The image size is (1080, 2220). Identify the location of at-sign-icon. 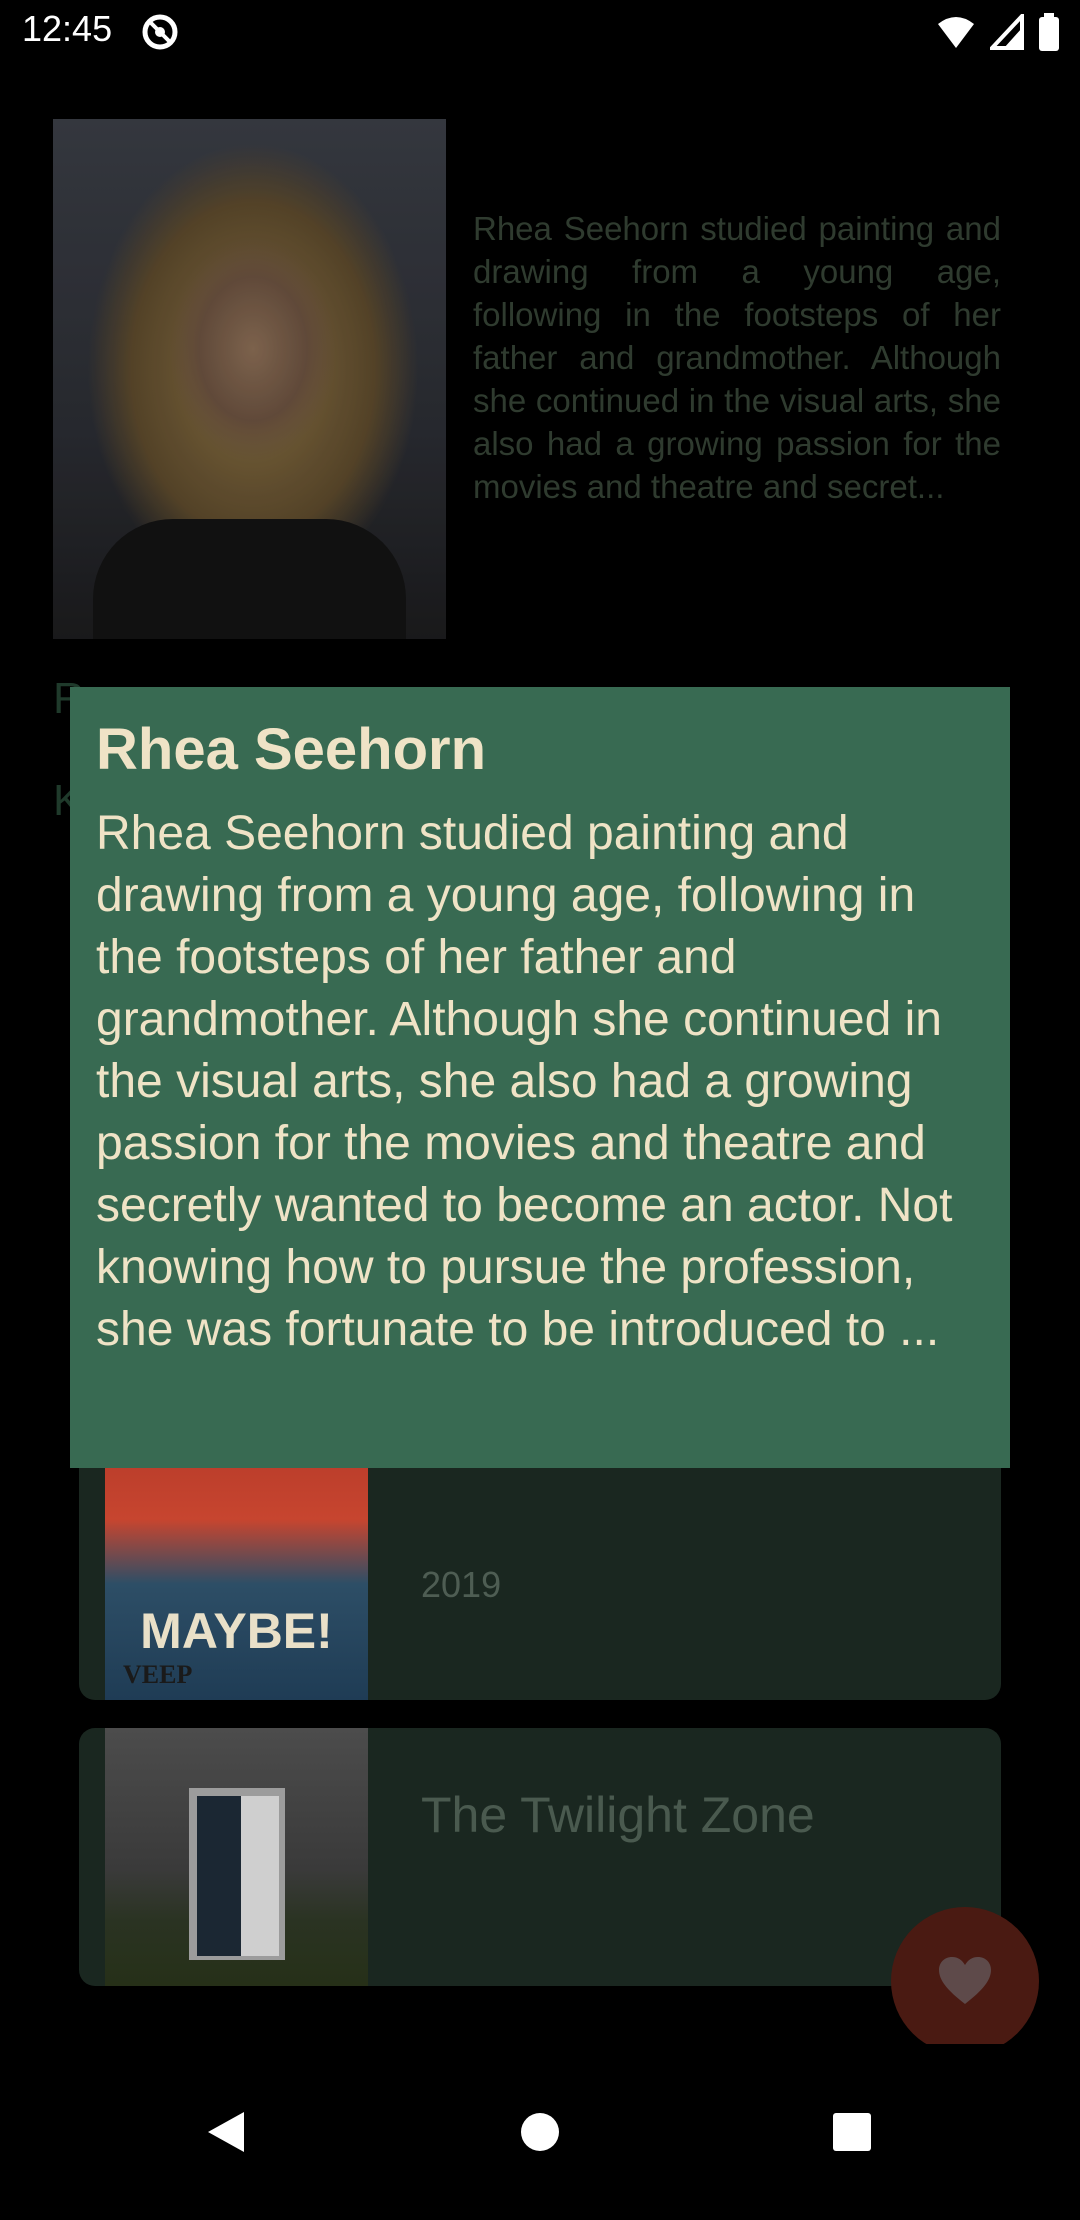
(160, 32).